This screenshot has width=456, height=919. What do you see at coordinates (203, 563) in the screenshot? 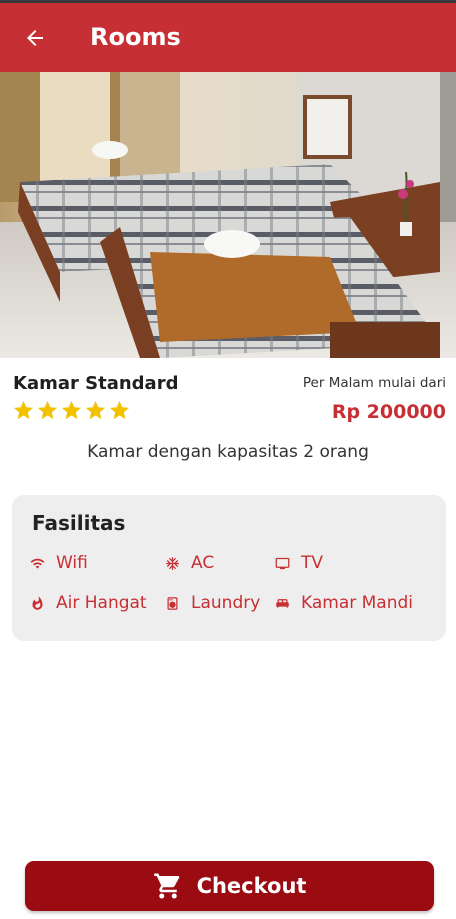
I see `facility-label: AC` at bounding box center [203, 563].